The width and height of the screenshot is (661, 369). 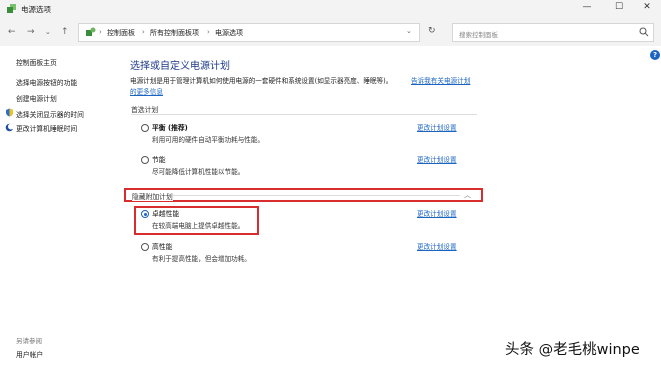 I want to click on plan-name-balanced: 平衡 (推荐), so click(x=170, y=128).